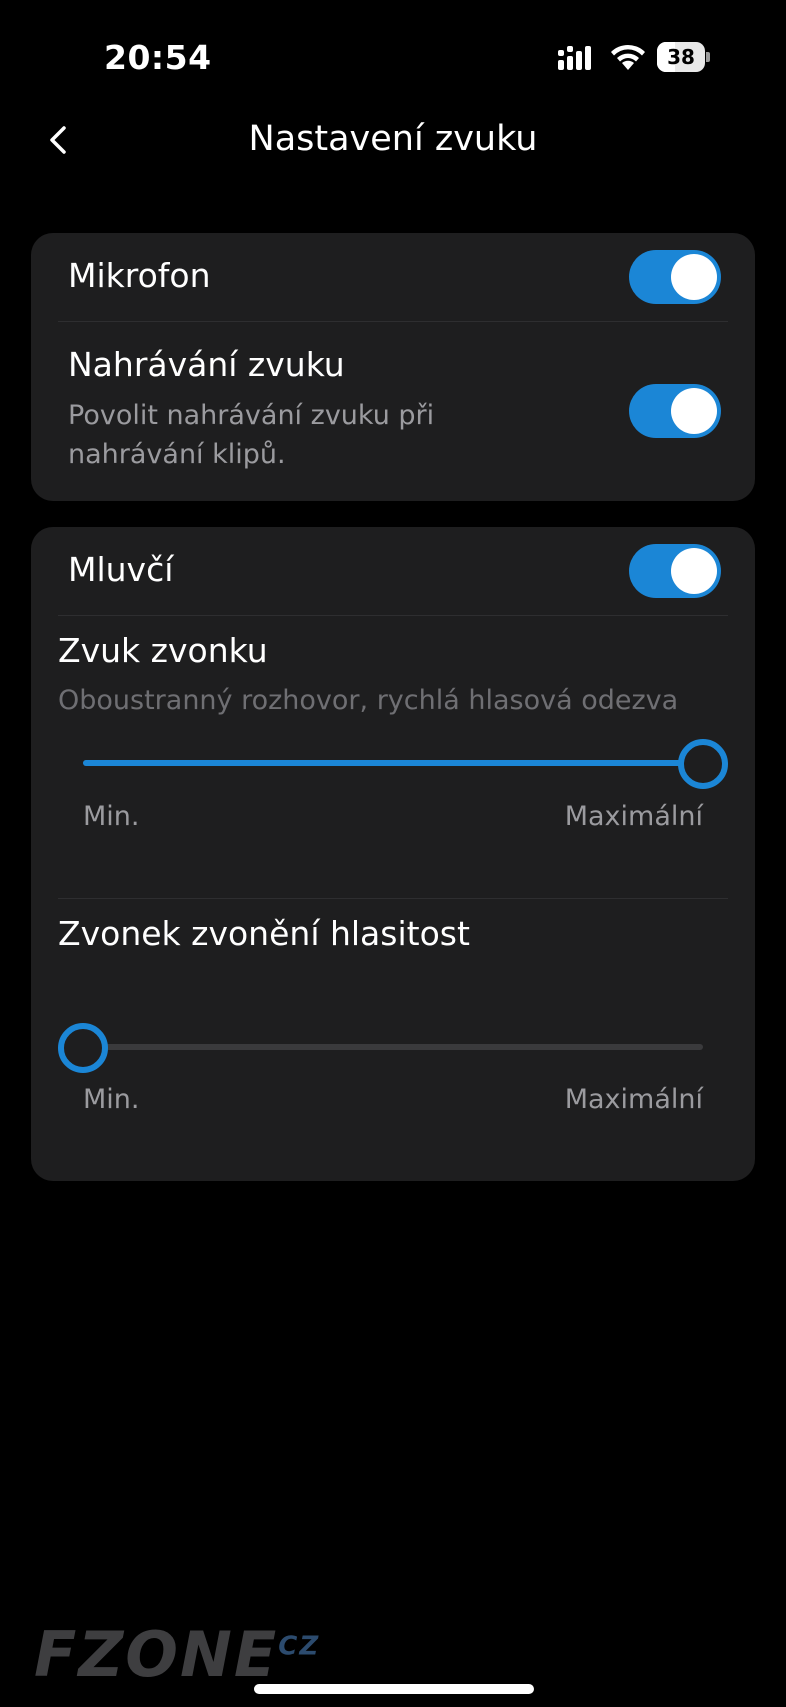  Describe the element at coordinates (681, 57) in the screenshot. I see `battery-percentage: 38` at that location.